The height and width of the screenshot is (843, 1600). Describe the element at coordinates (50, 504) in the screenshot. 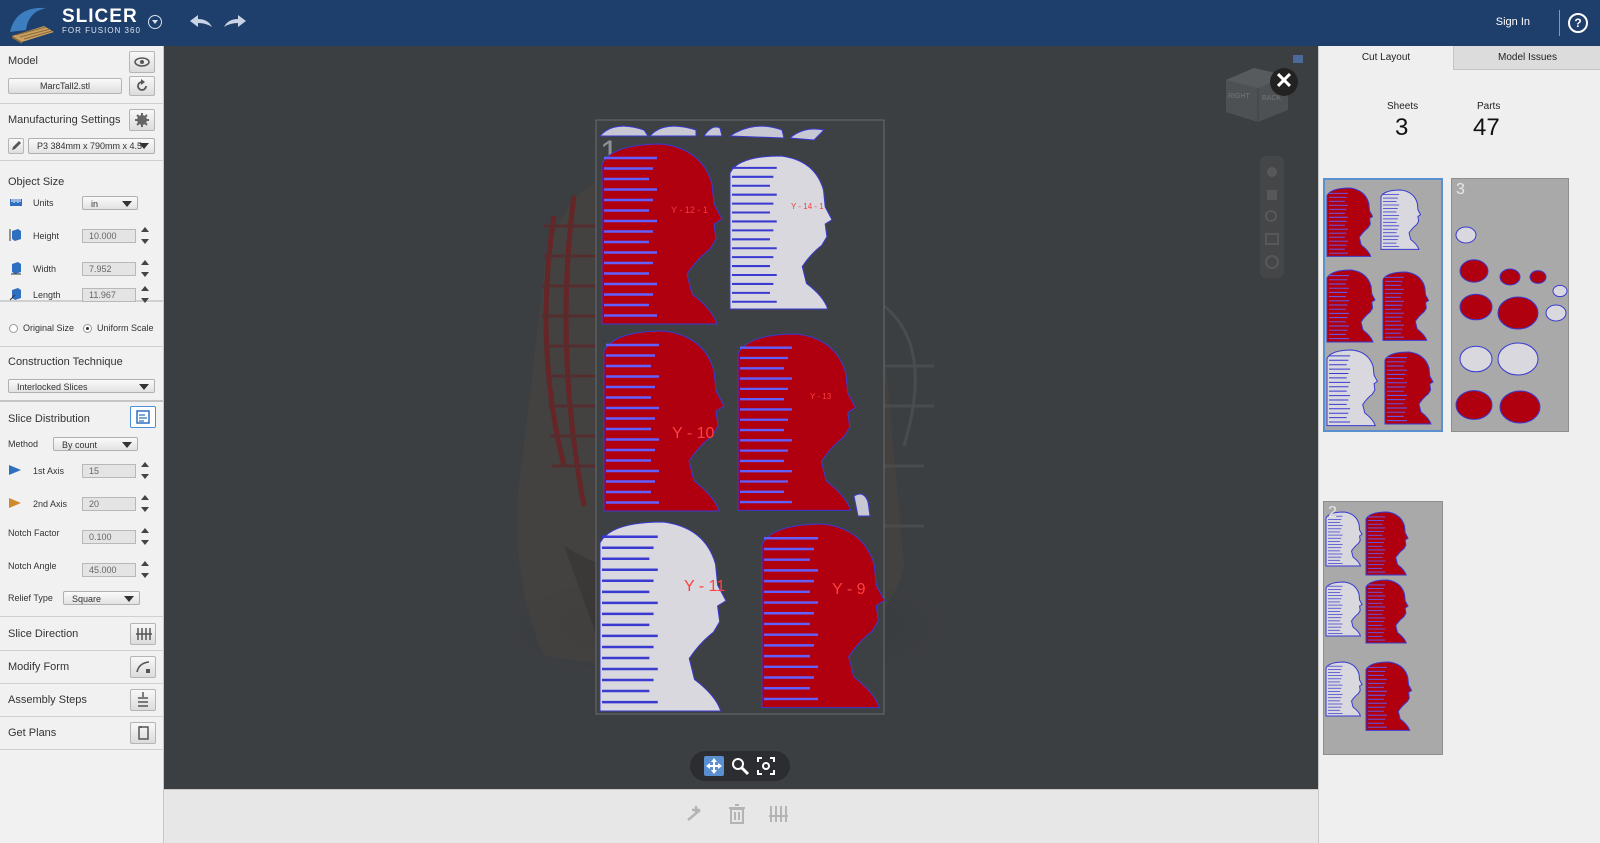

I see `second-axis-label: 2nd Axis` at that location.